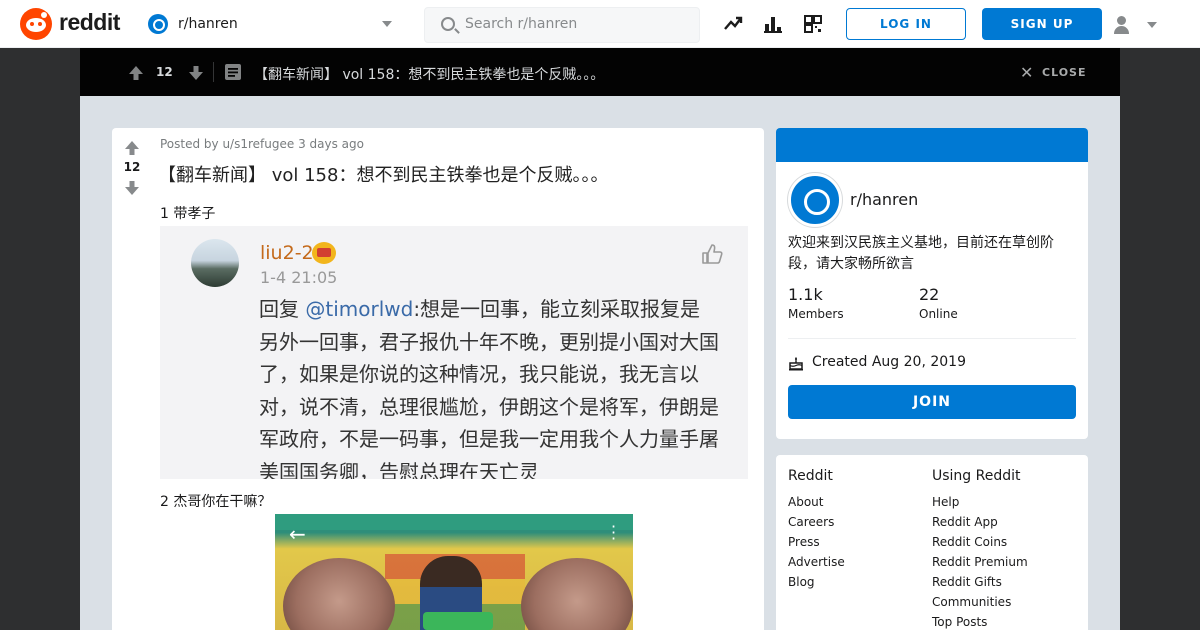 The height and width of the screenshot is (630, 1200). I want to click on site-header: reddit r/hanren LOG IN SIGN UP, so click(600, 24).